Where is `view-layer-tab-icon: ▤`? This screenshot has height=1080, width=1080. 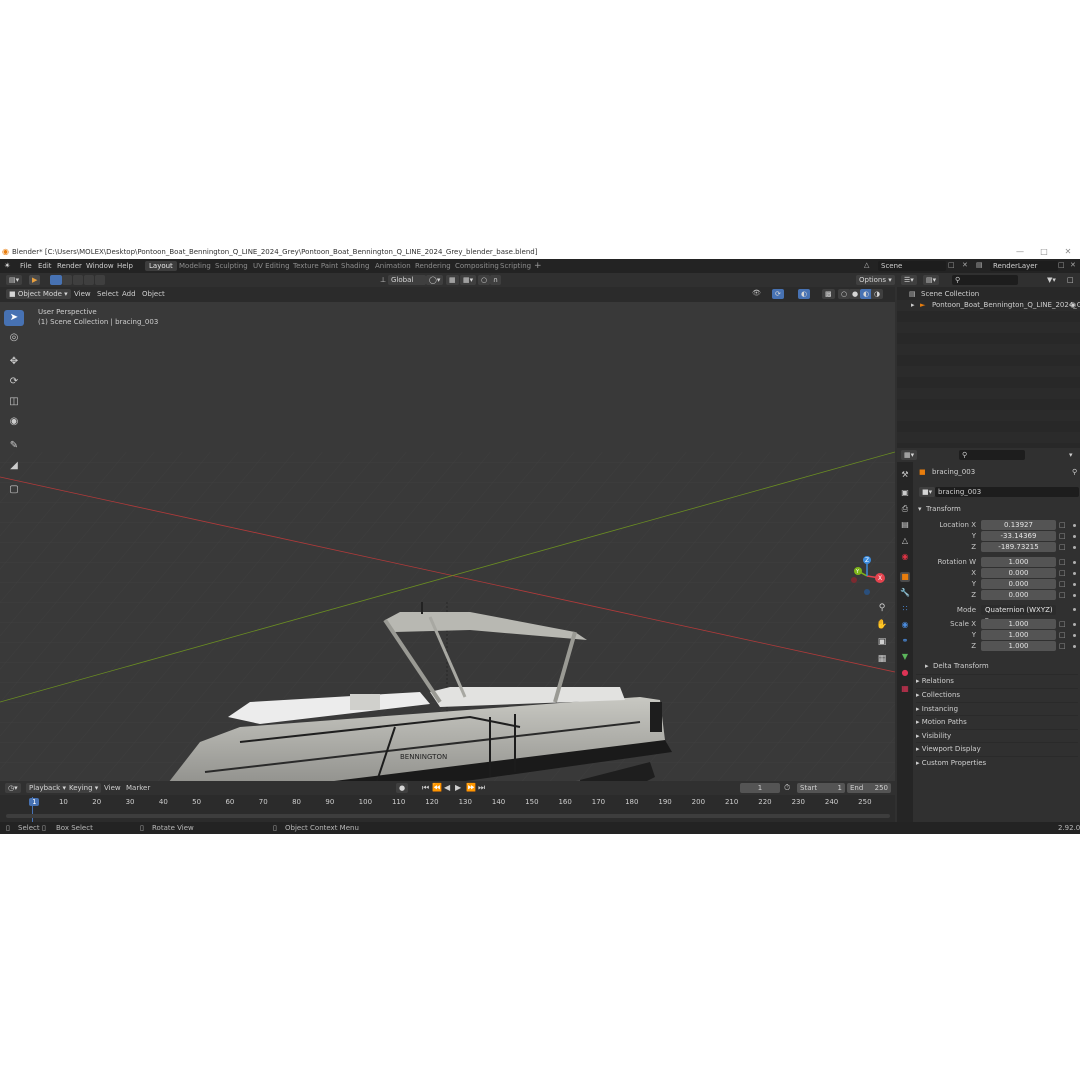 view-layer-tab-icon: ▤ is located at coordinates (905, 525).